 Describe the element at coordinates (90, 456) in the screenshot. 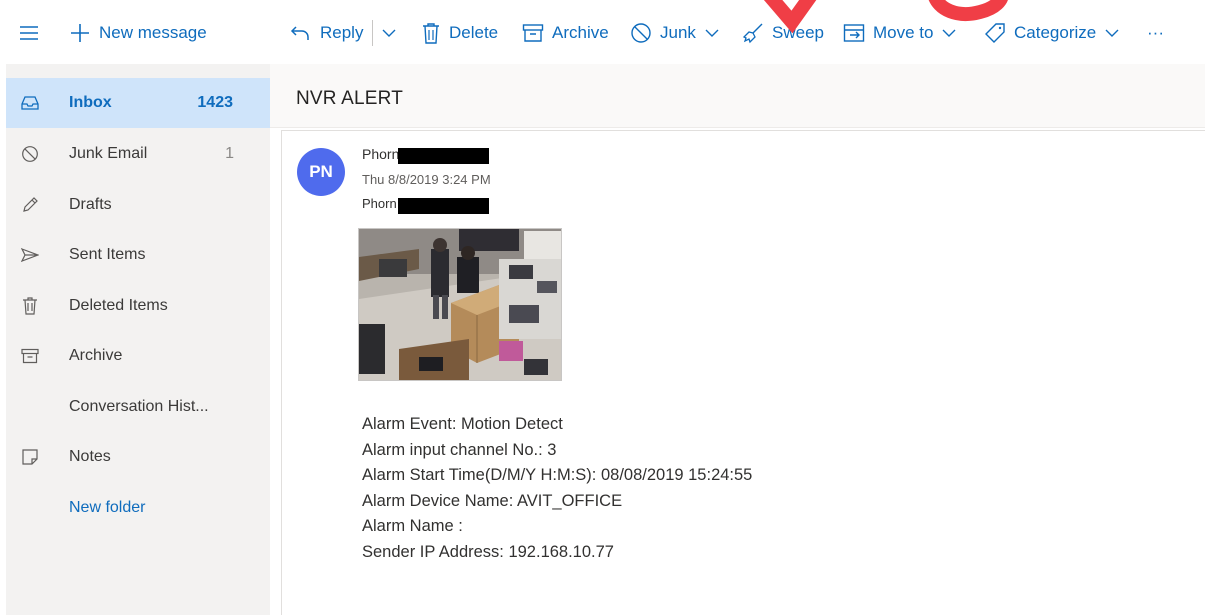

I see `sidebar-item-label: Notes` at that location.